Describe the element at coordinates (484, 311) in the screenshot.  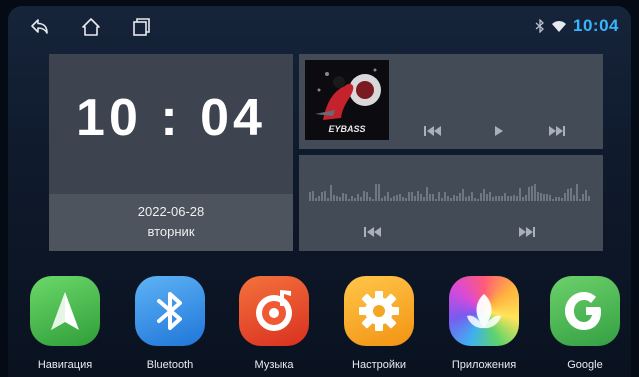
I see `apps-icon` at that location.